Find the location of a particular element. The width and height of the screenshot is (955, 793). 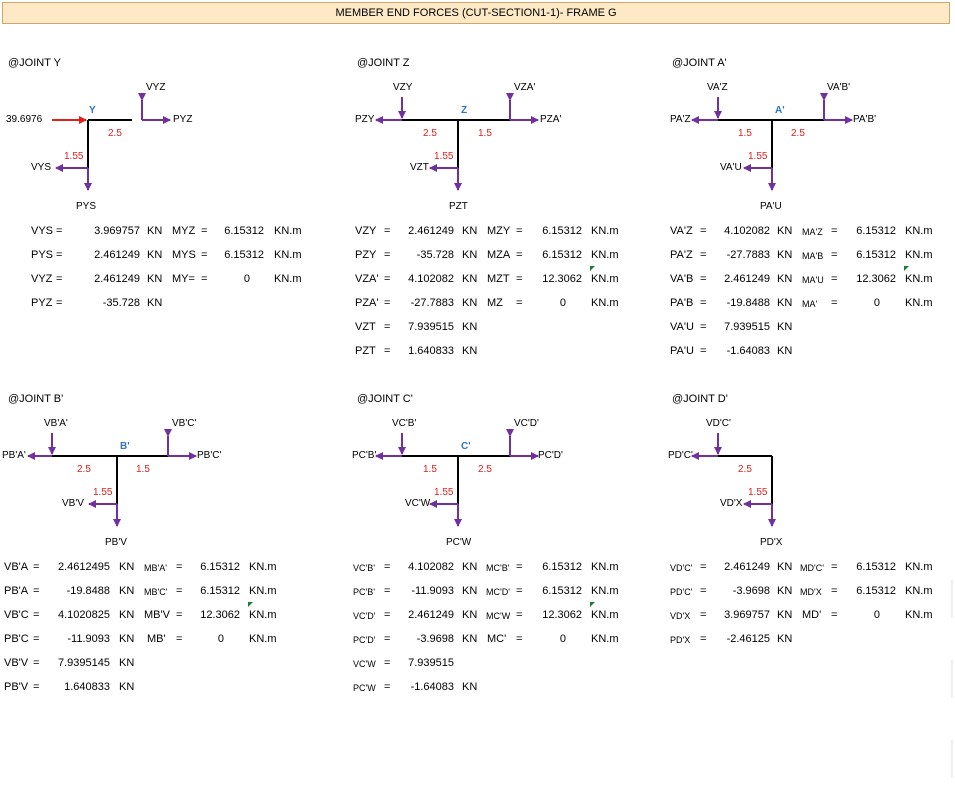

moment-label: MZA is located at coordinates (499, 255).